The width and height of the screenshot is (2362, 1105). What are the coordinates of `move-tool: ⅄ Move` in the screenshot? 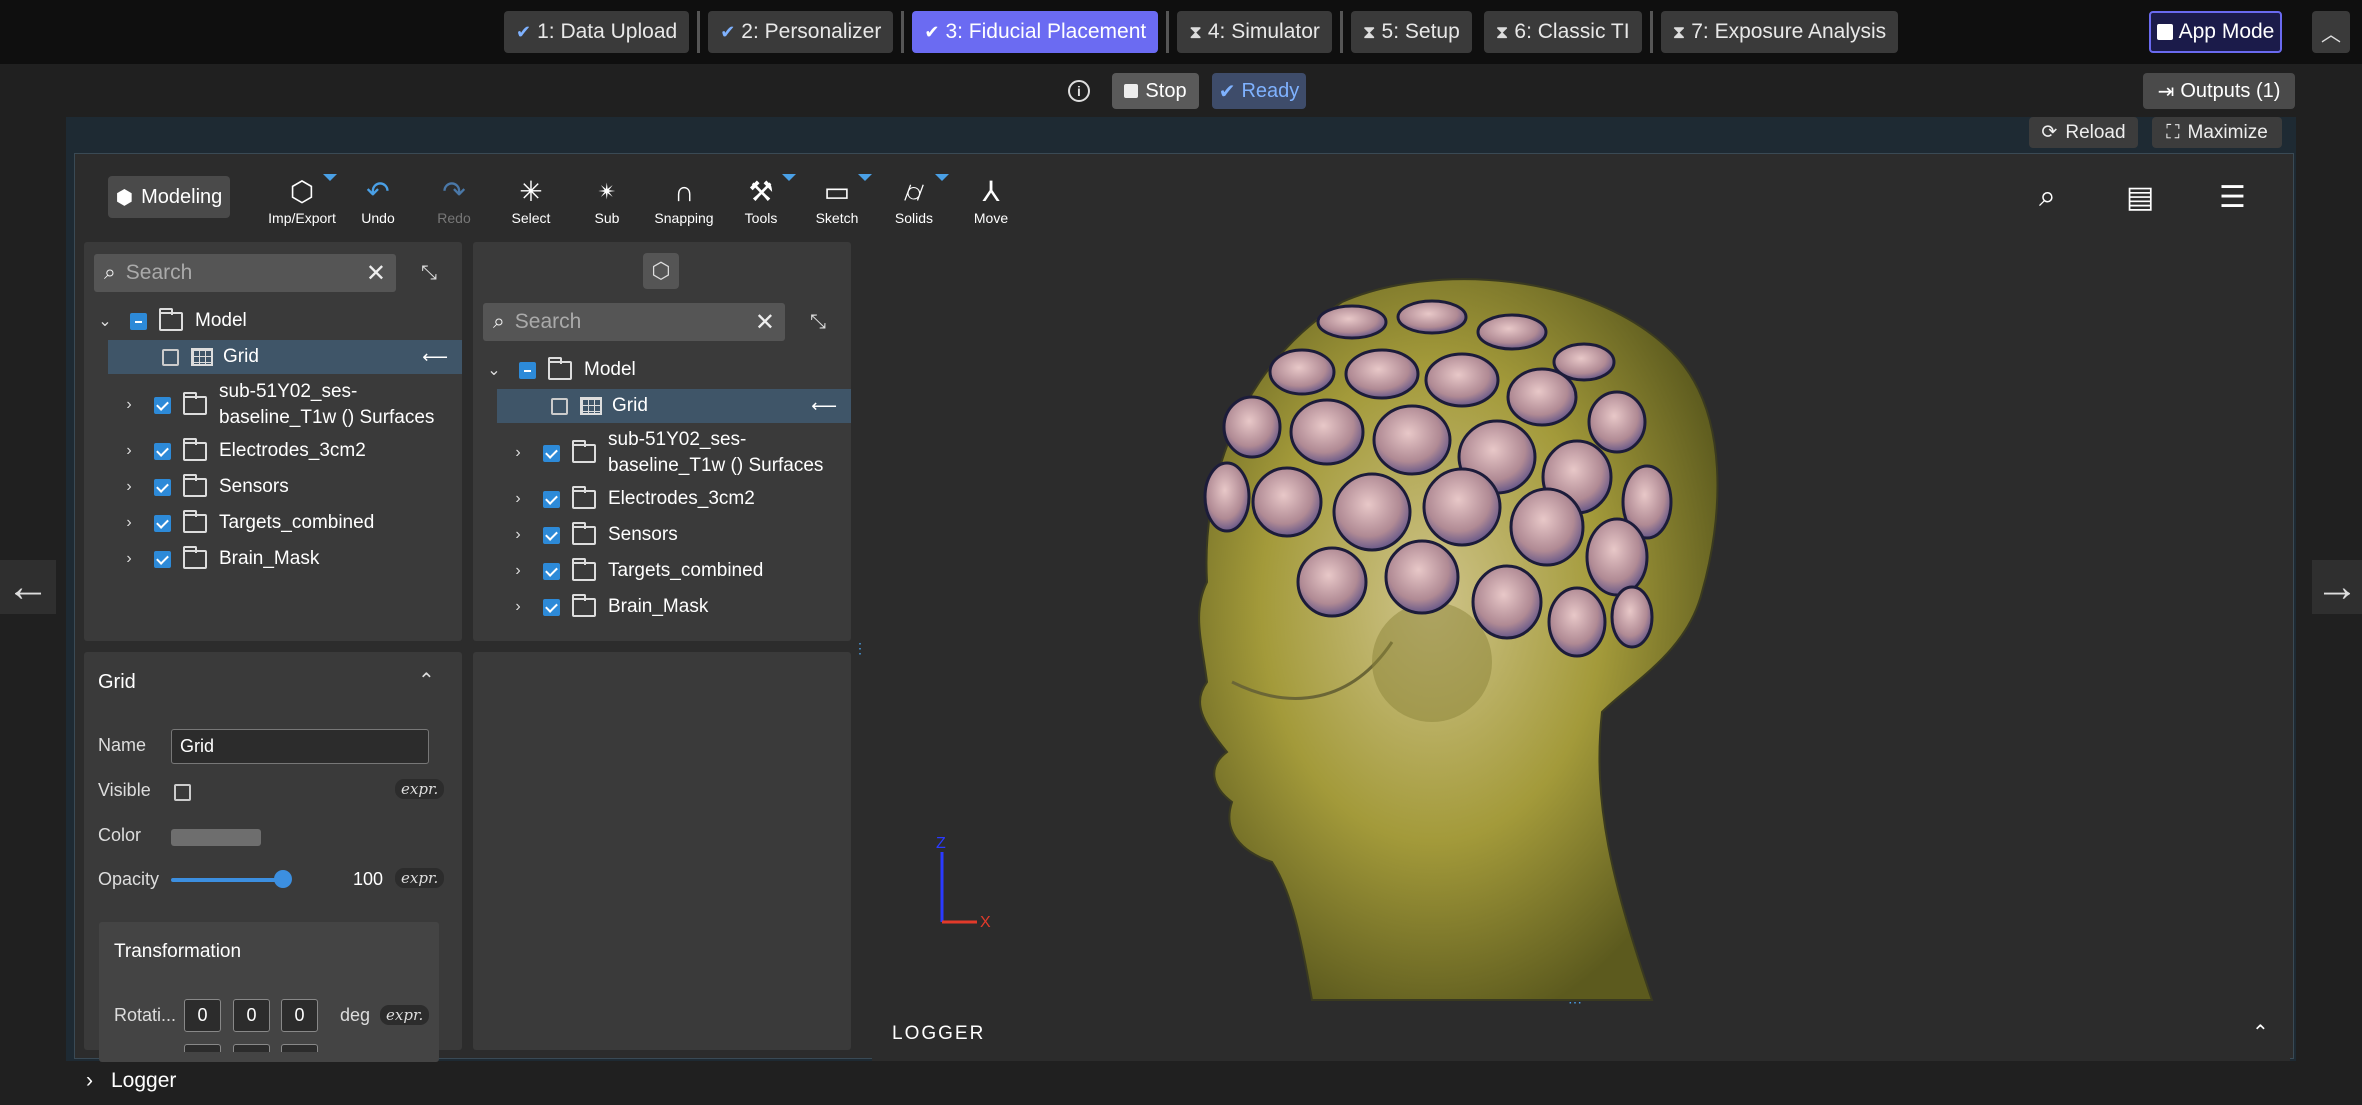 It's located at (991, 200).